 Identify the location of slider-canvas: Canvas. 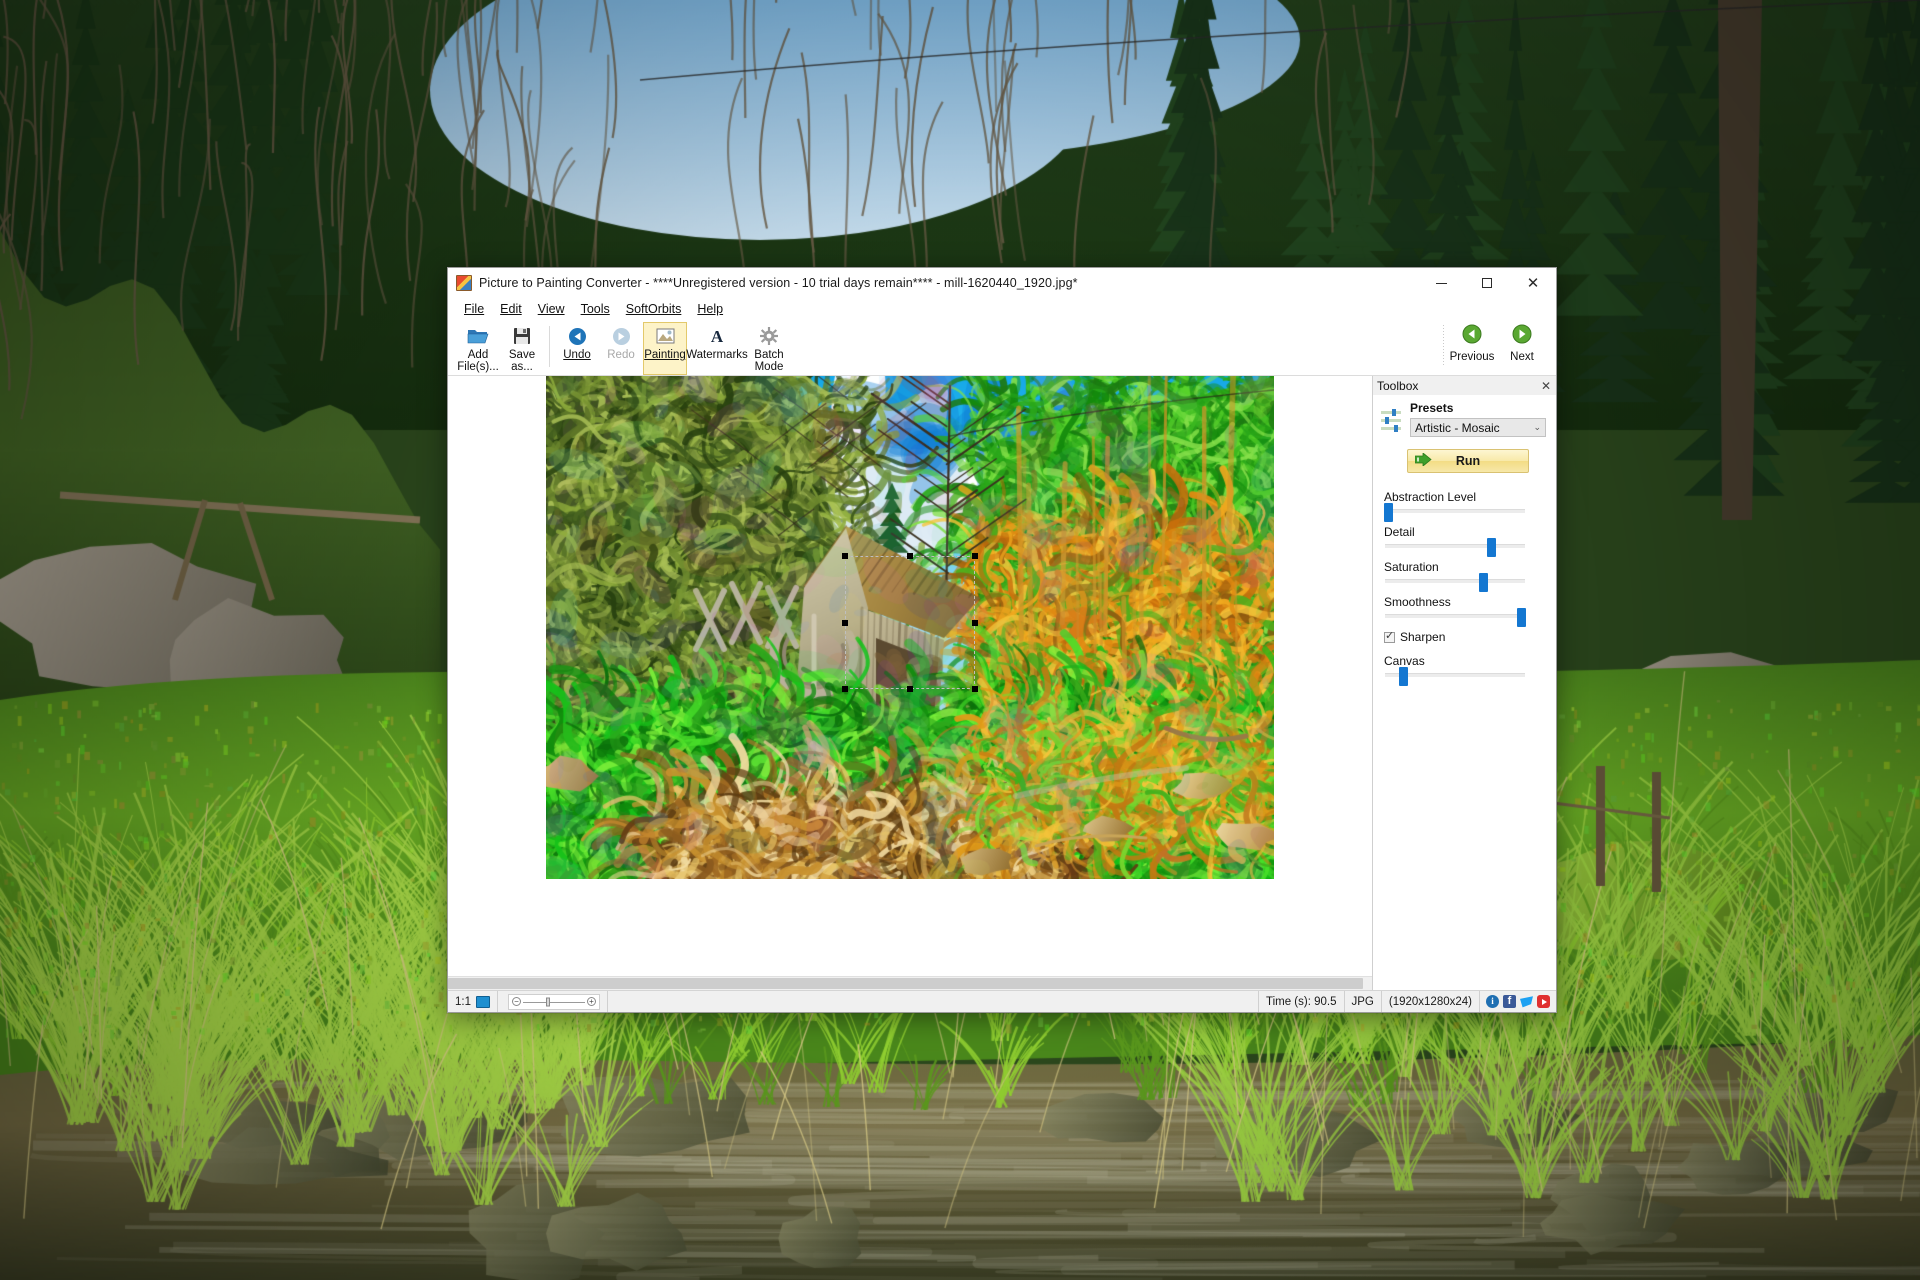
(1463, 670).